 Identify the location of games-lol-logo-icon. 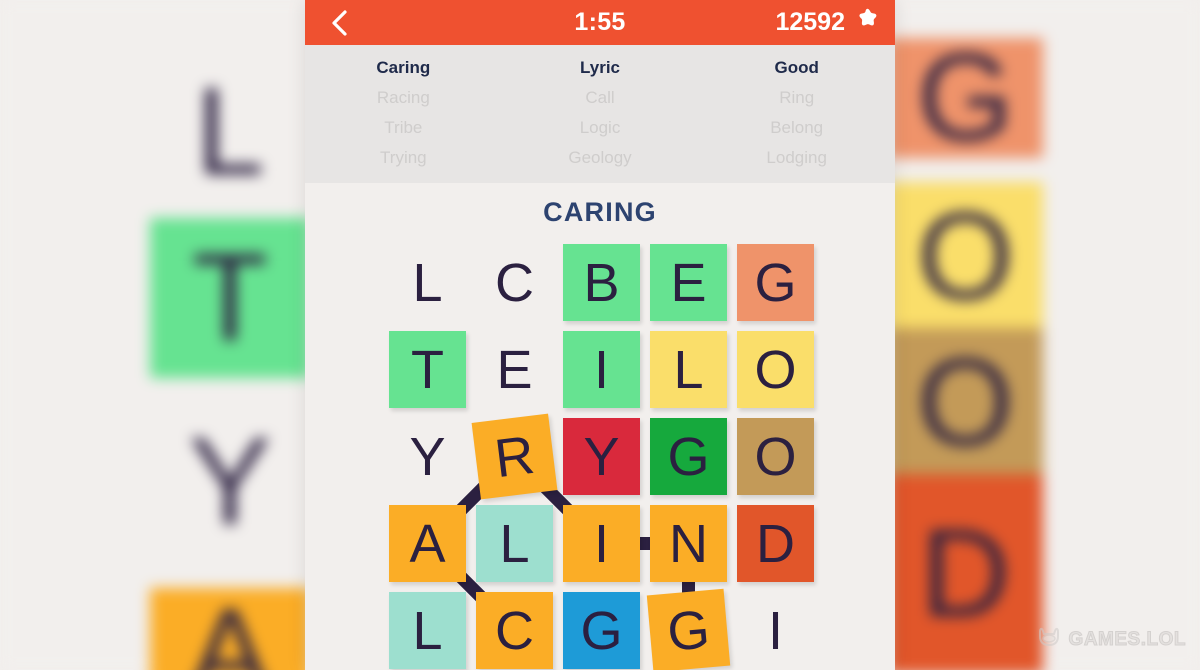
(1049, 639).